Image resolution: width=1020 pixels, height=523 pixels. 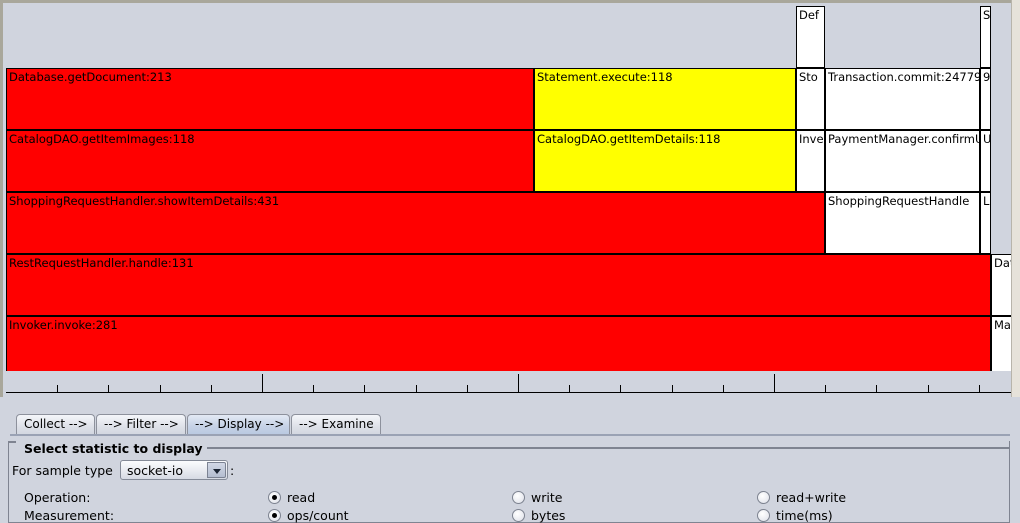 I want to click on flamegraph-frame: PaymentManager.confirmU, so click(x=902, y=161).